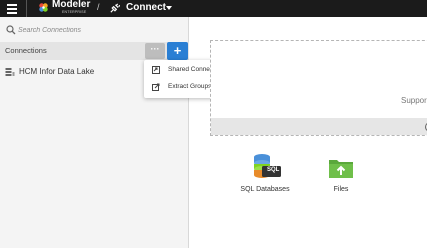 This screenshot has width=427, height=248. I want to click on add-connection-button: +, so click(177, 51).